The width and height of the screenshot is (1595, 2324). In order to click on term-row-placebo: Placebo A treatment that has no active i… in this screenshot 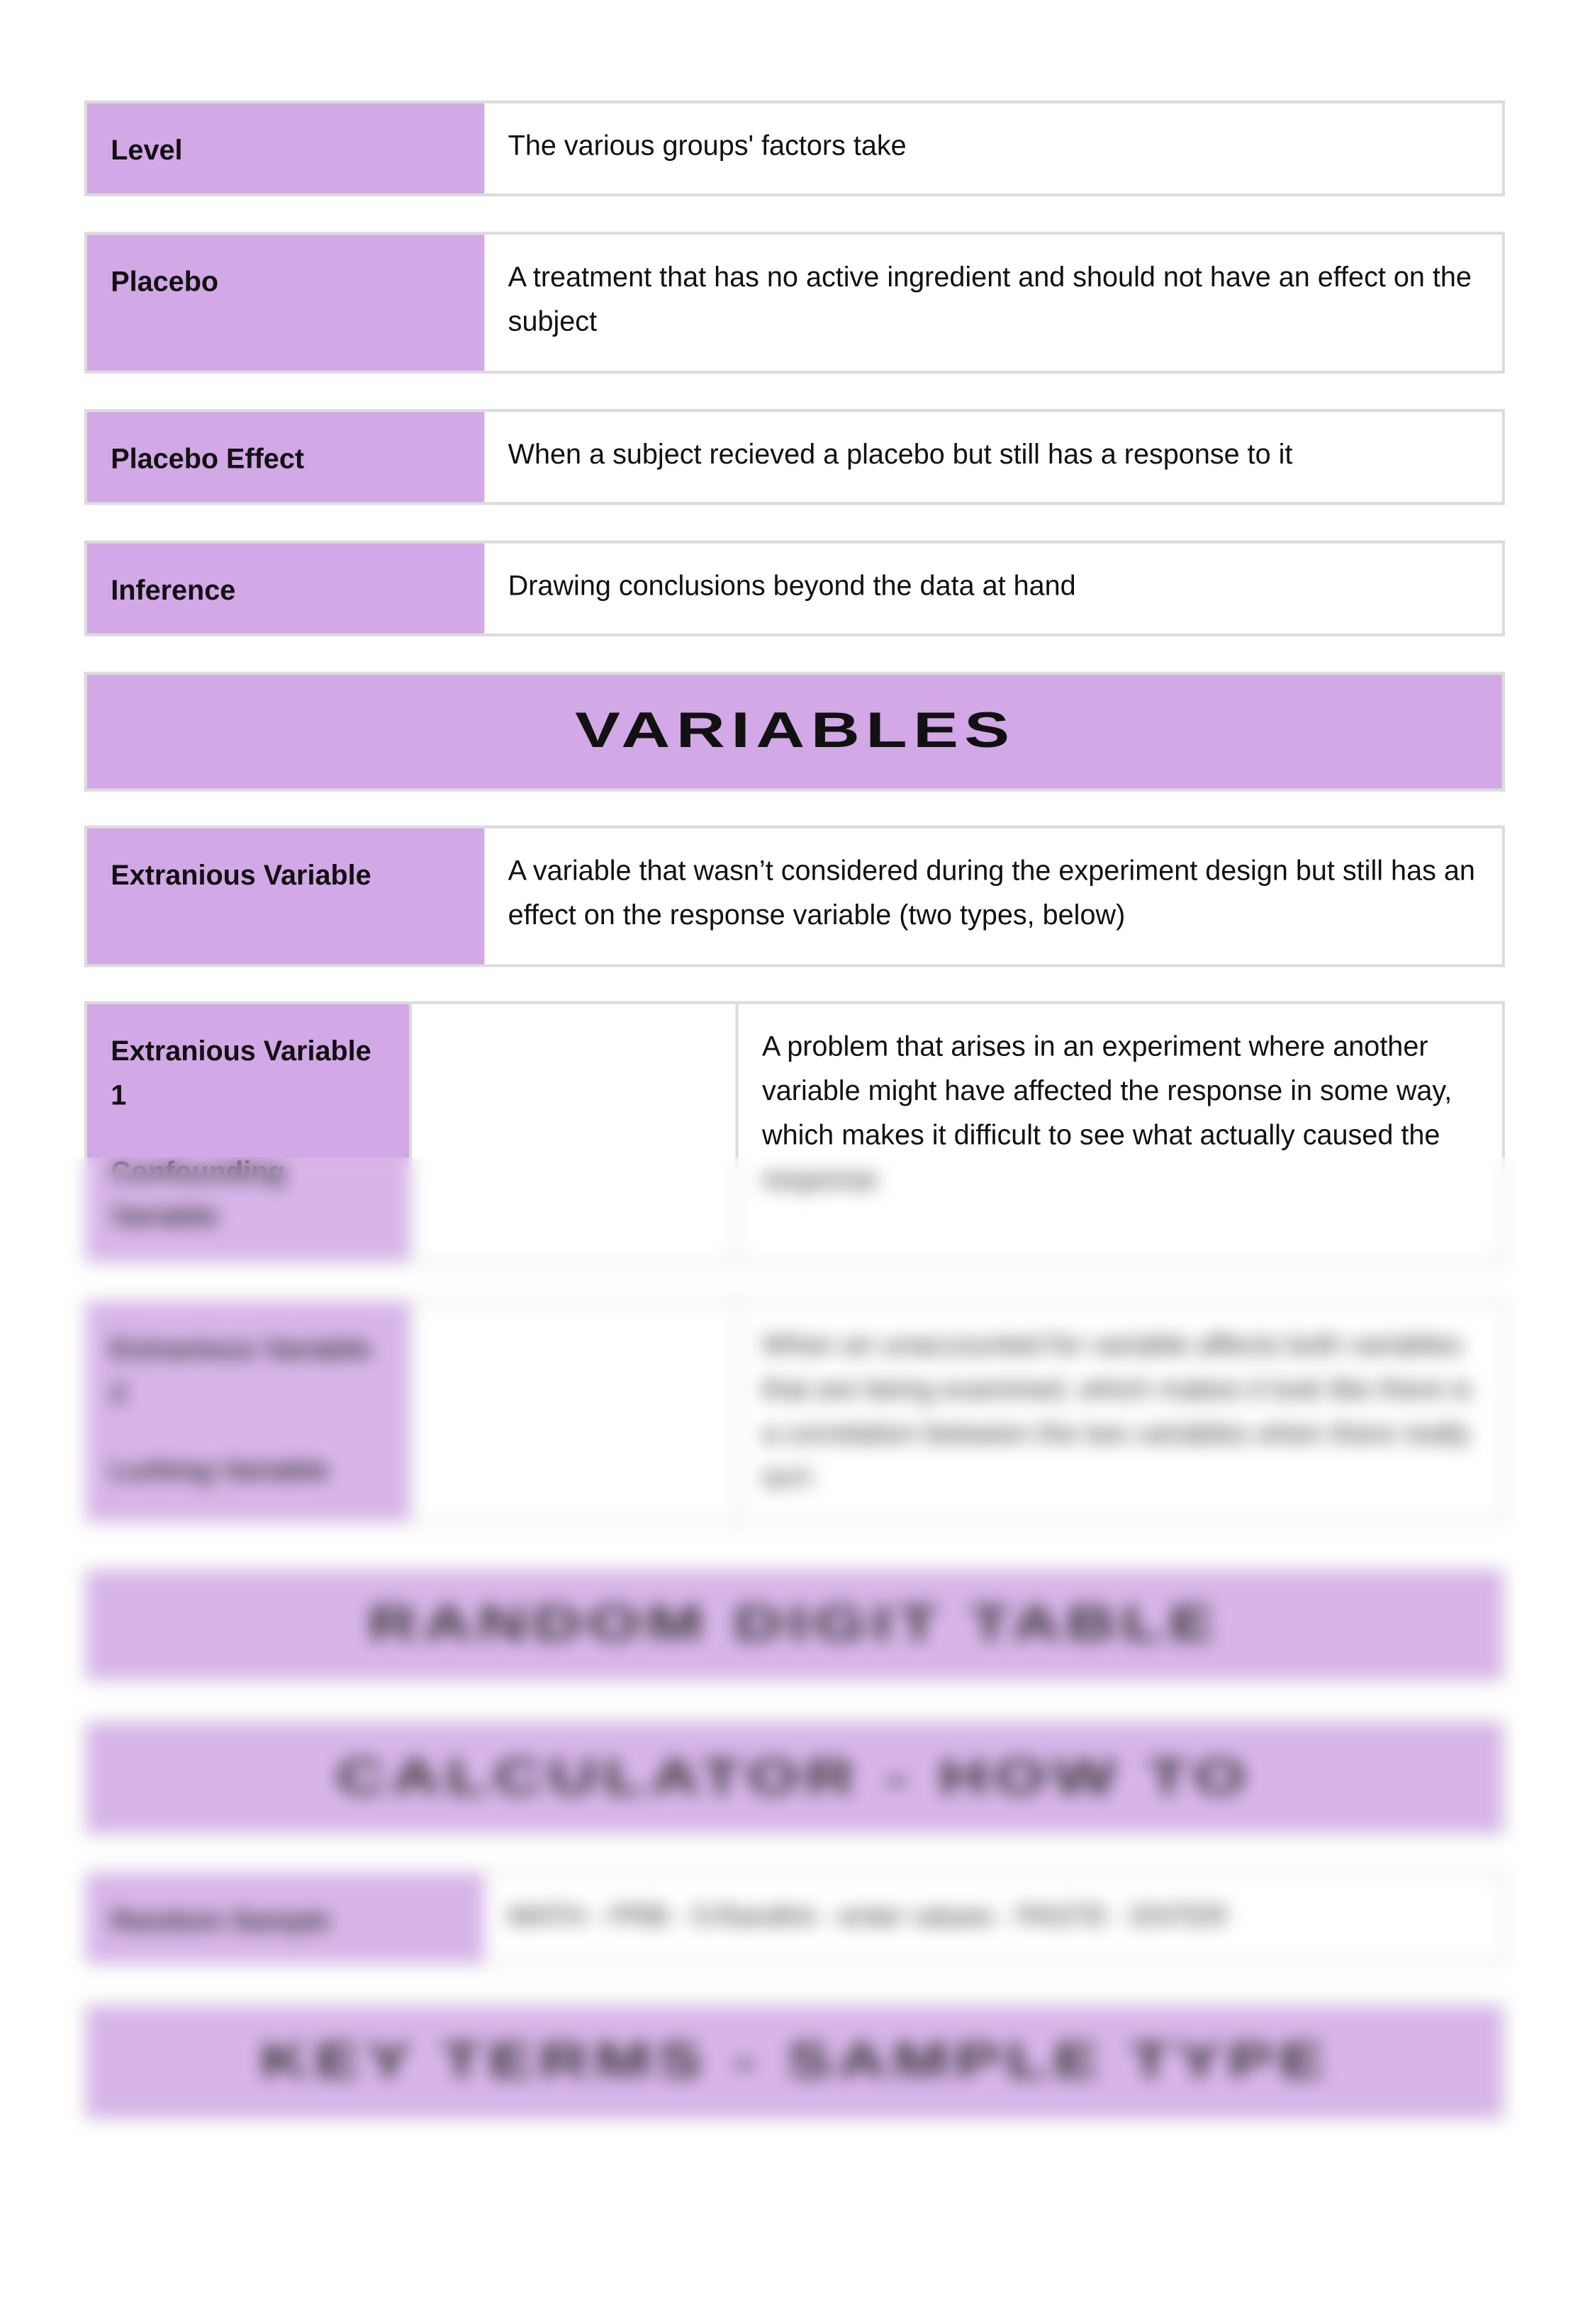, I will do `click(794, 303)`.